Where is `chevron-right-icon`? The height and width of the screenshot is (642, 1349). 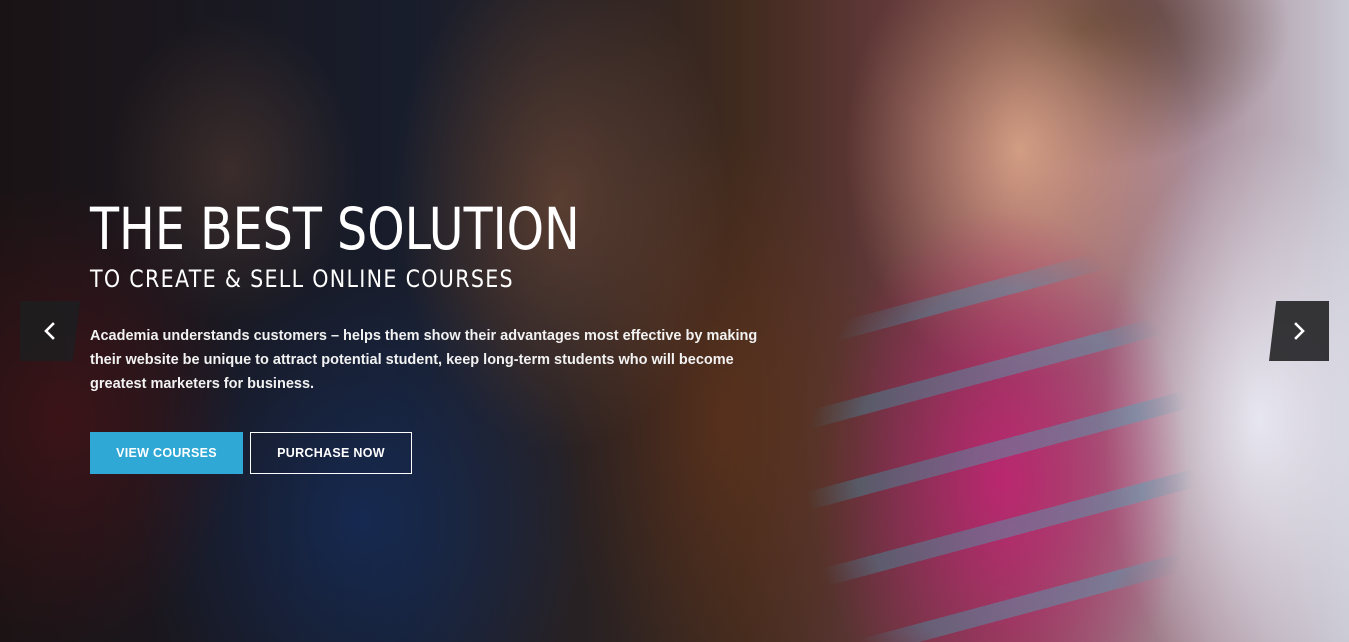 chevron-right-icon is located at coordinates (1299, 331).